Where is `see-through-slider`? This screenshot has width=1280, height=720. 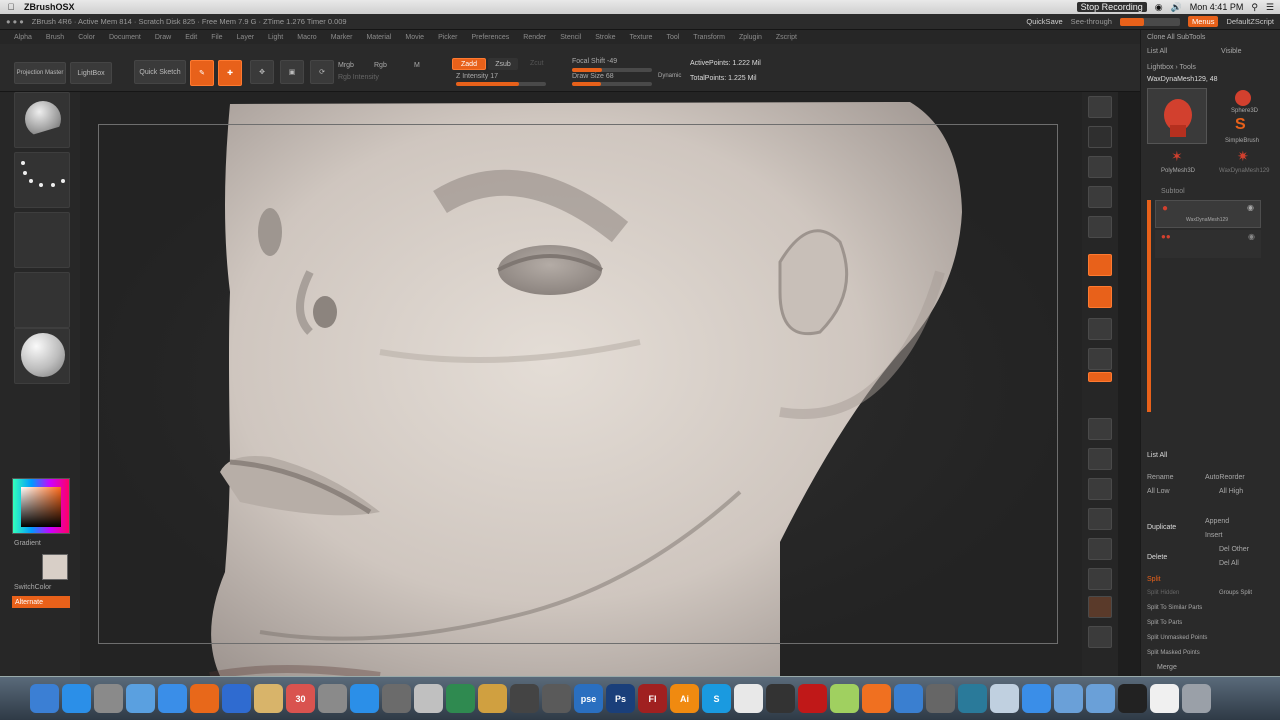
see-through-slider is located at coordinates (1149, 21).